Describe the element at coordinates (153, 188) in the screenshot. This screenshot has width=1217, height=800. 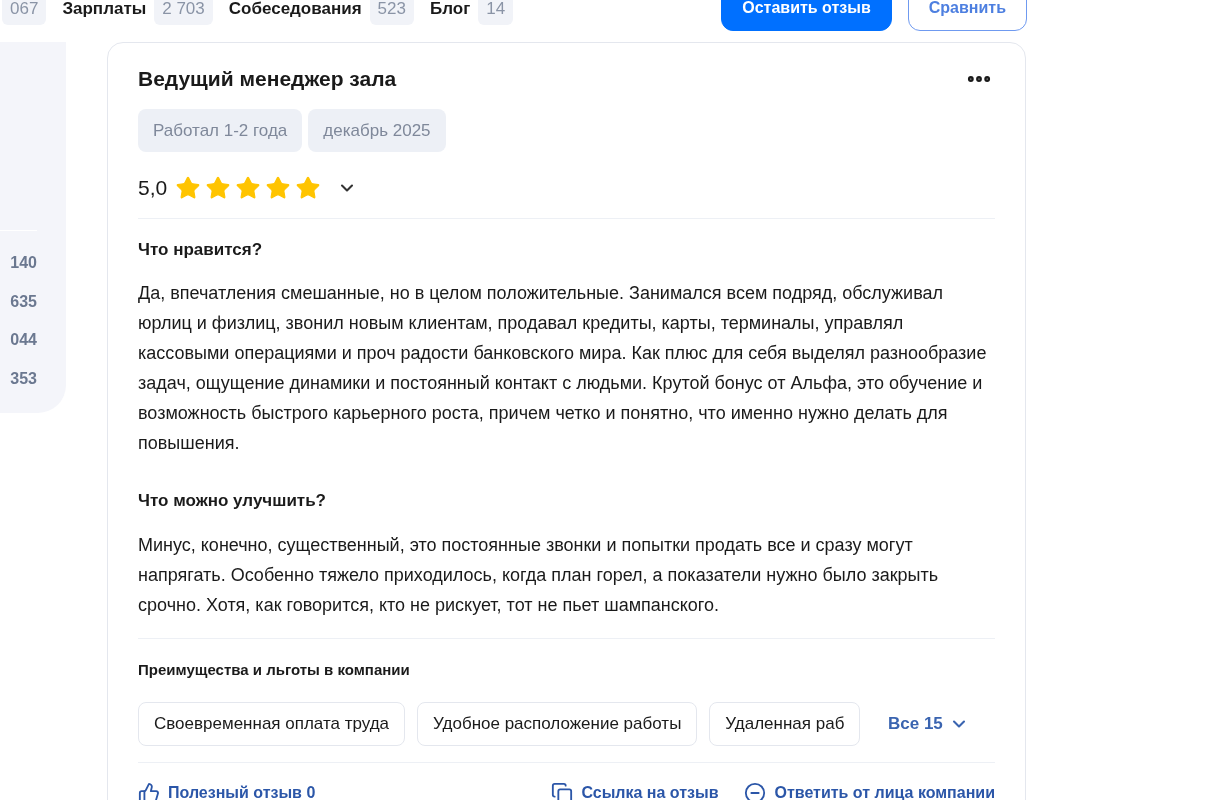
I see `rating-value: 5,0` at that location.